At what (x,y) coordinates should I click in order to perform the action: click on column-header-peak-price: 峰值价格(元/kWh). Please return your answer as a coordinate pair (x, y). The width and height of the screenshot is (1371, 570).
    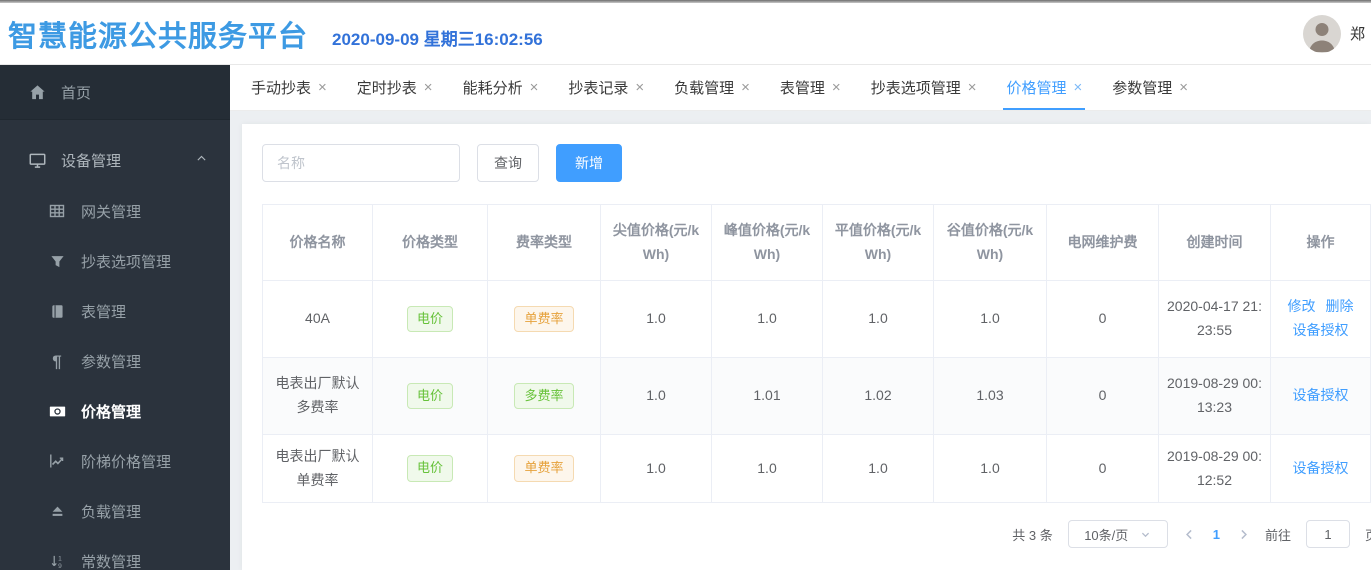
    Looking at the image, I should click on (767, 242).